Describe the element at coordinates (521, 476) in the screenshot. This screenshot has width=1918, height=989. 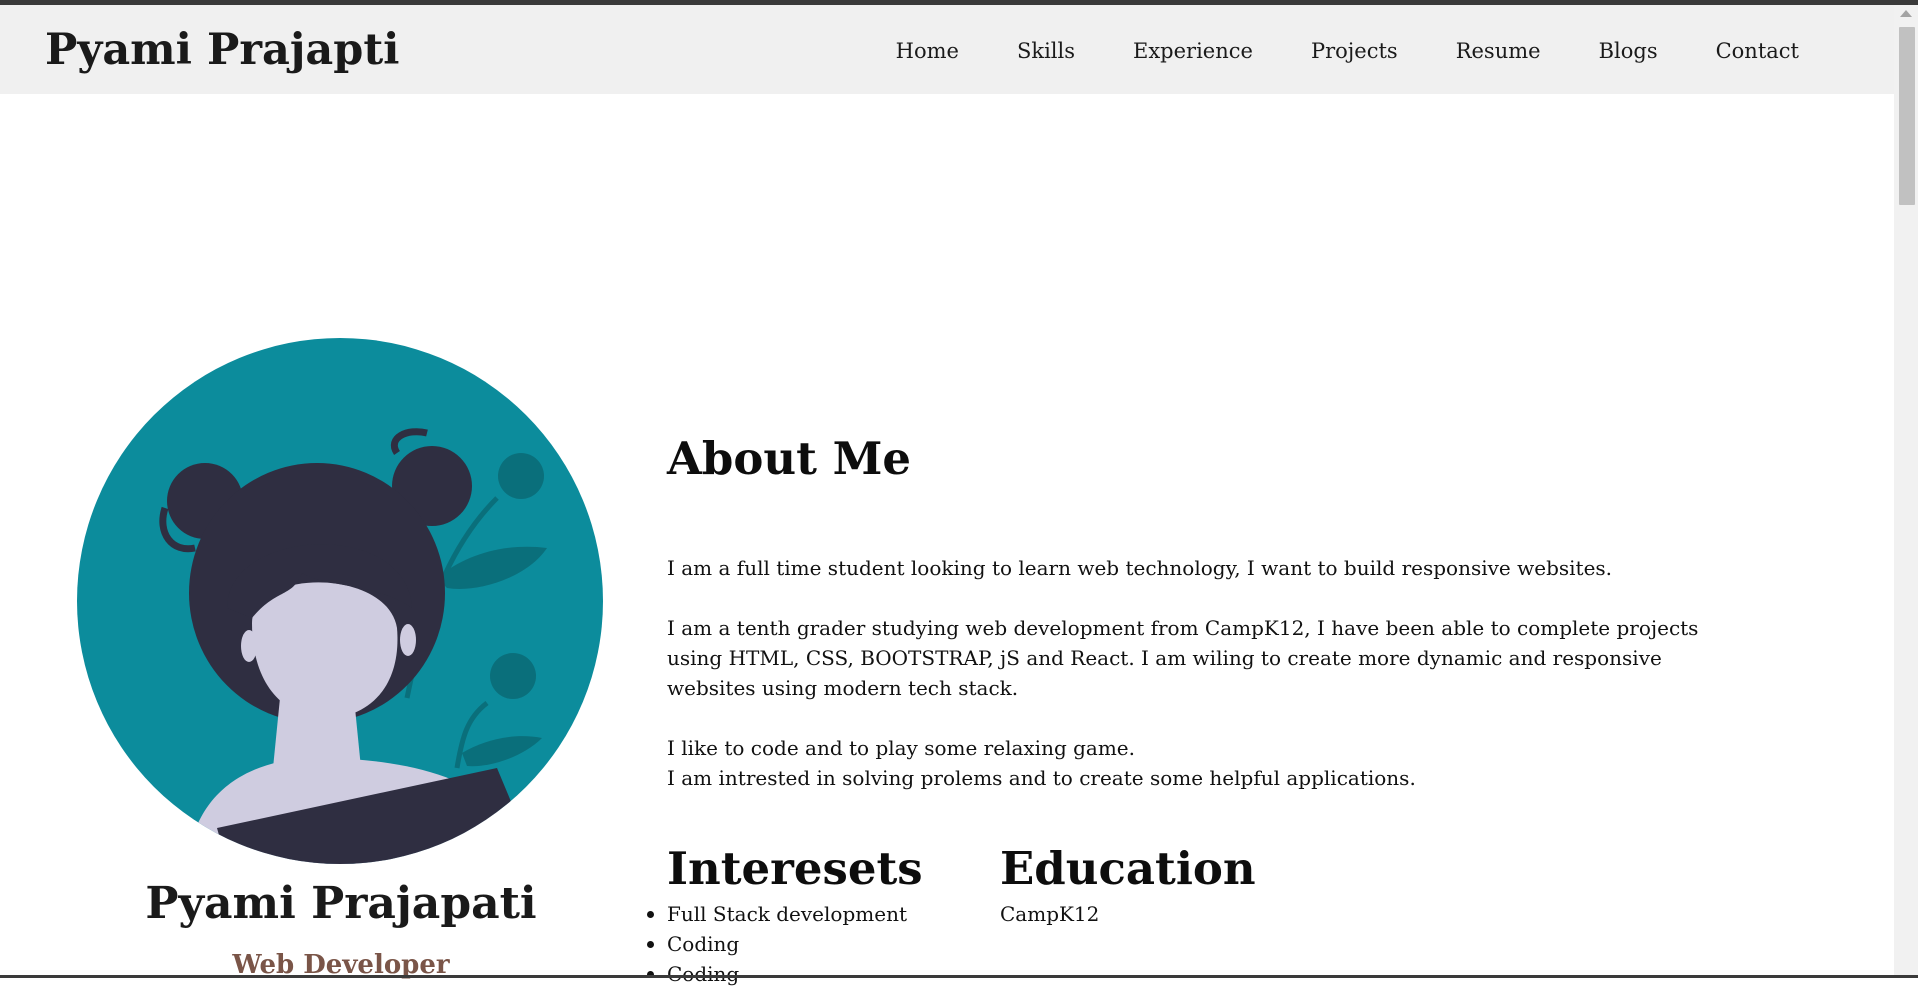
I see `decor-circle-top` at that location.